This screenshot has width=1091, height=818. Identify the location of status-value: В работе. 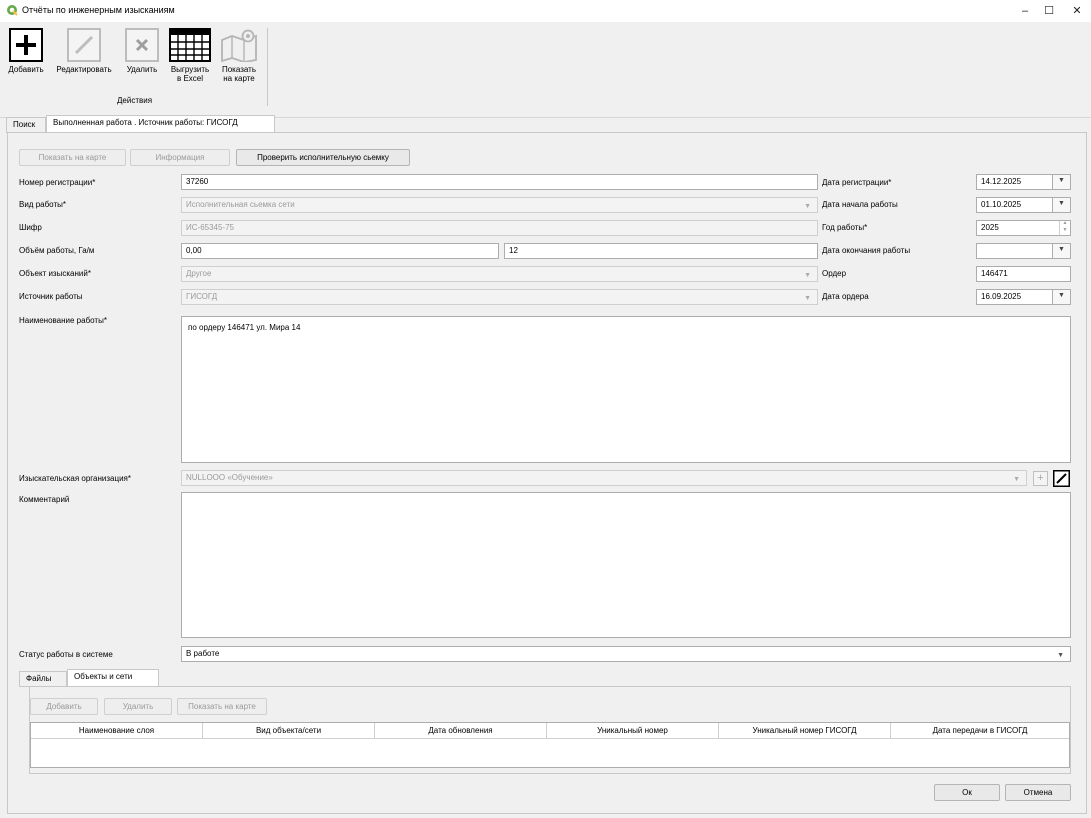
(203, 653).